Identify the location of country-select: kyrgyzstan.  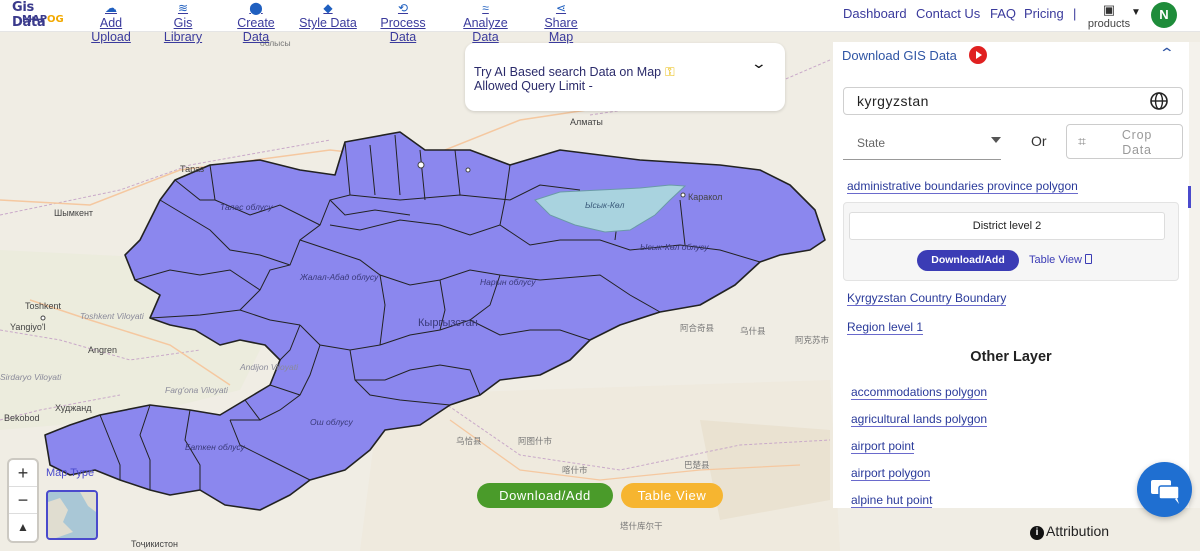
(1013, 101).